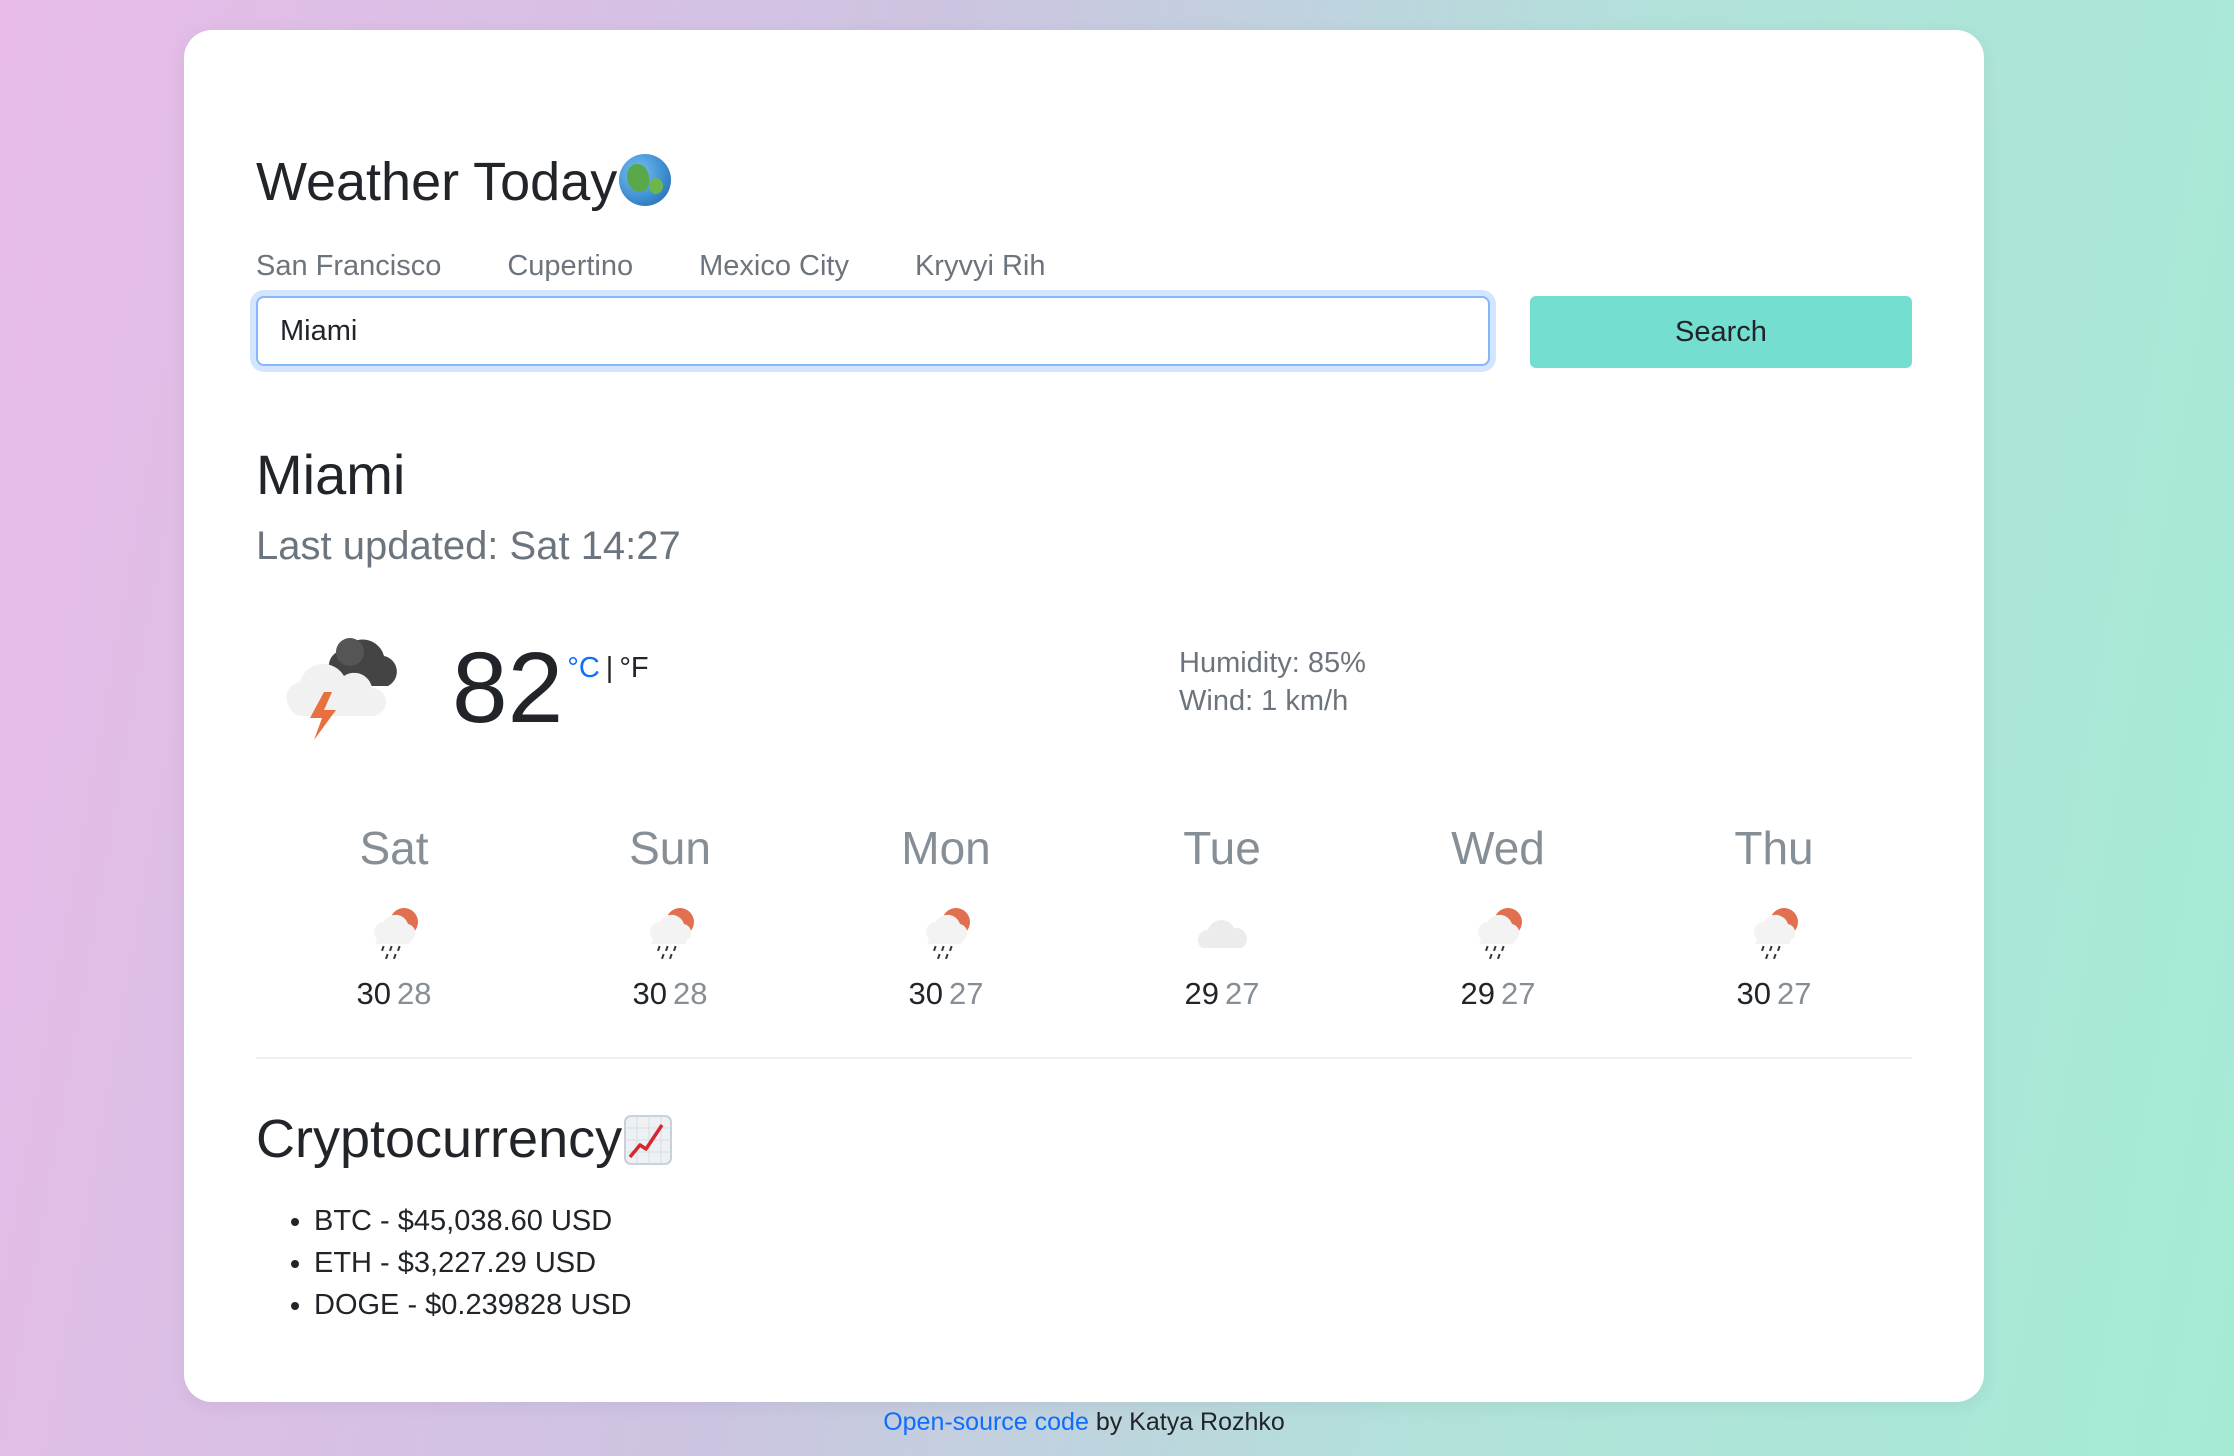 The height and width of the screenshot is (1456, 2234). What do you see at coordinates (873, 331) in the screenshot?
I see `search-input` at bounding box center [873, 331].